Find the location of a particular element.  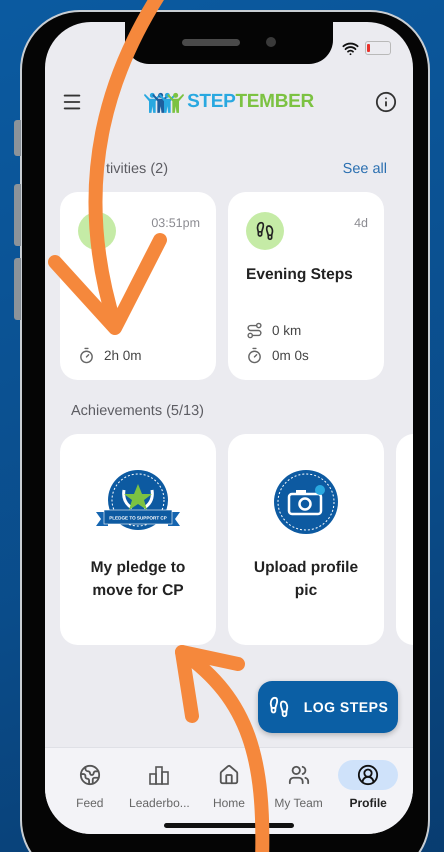

activity-time: 4d is located at coordinates (361, 223).